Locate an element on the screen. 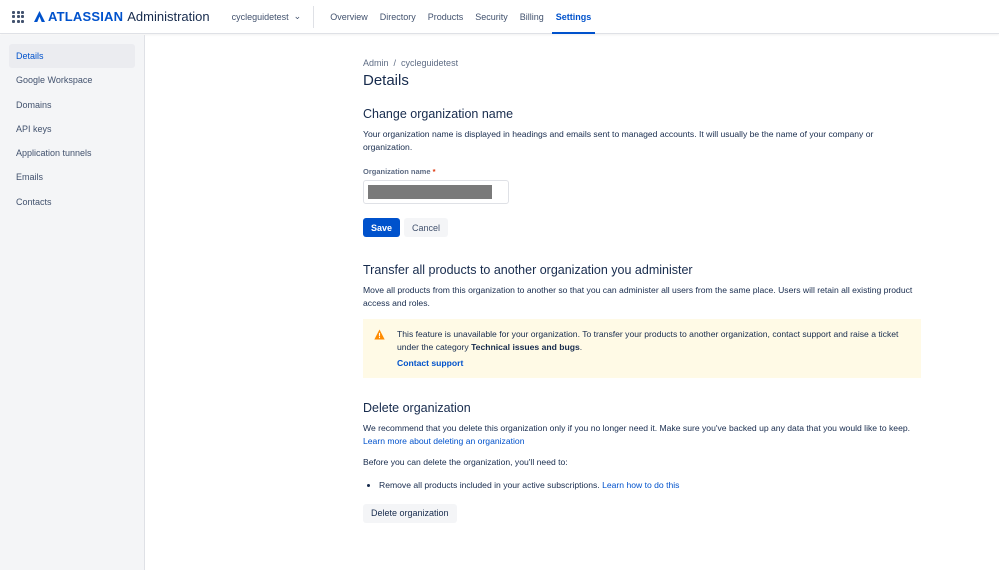 This screenshot has height=570, width=999. org-switcher: cycleguidetest ⌄ is located at coordinates (267, 16).